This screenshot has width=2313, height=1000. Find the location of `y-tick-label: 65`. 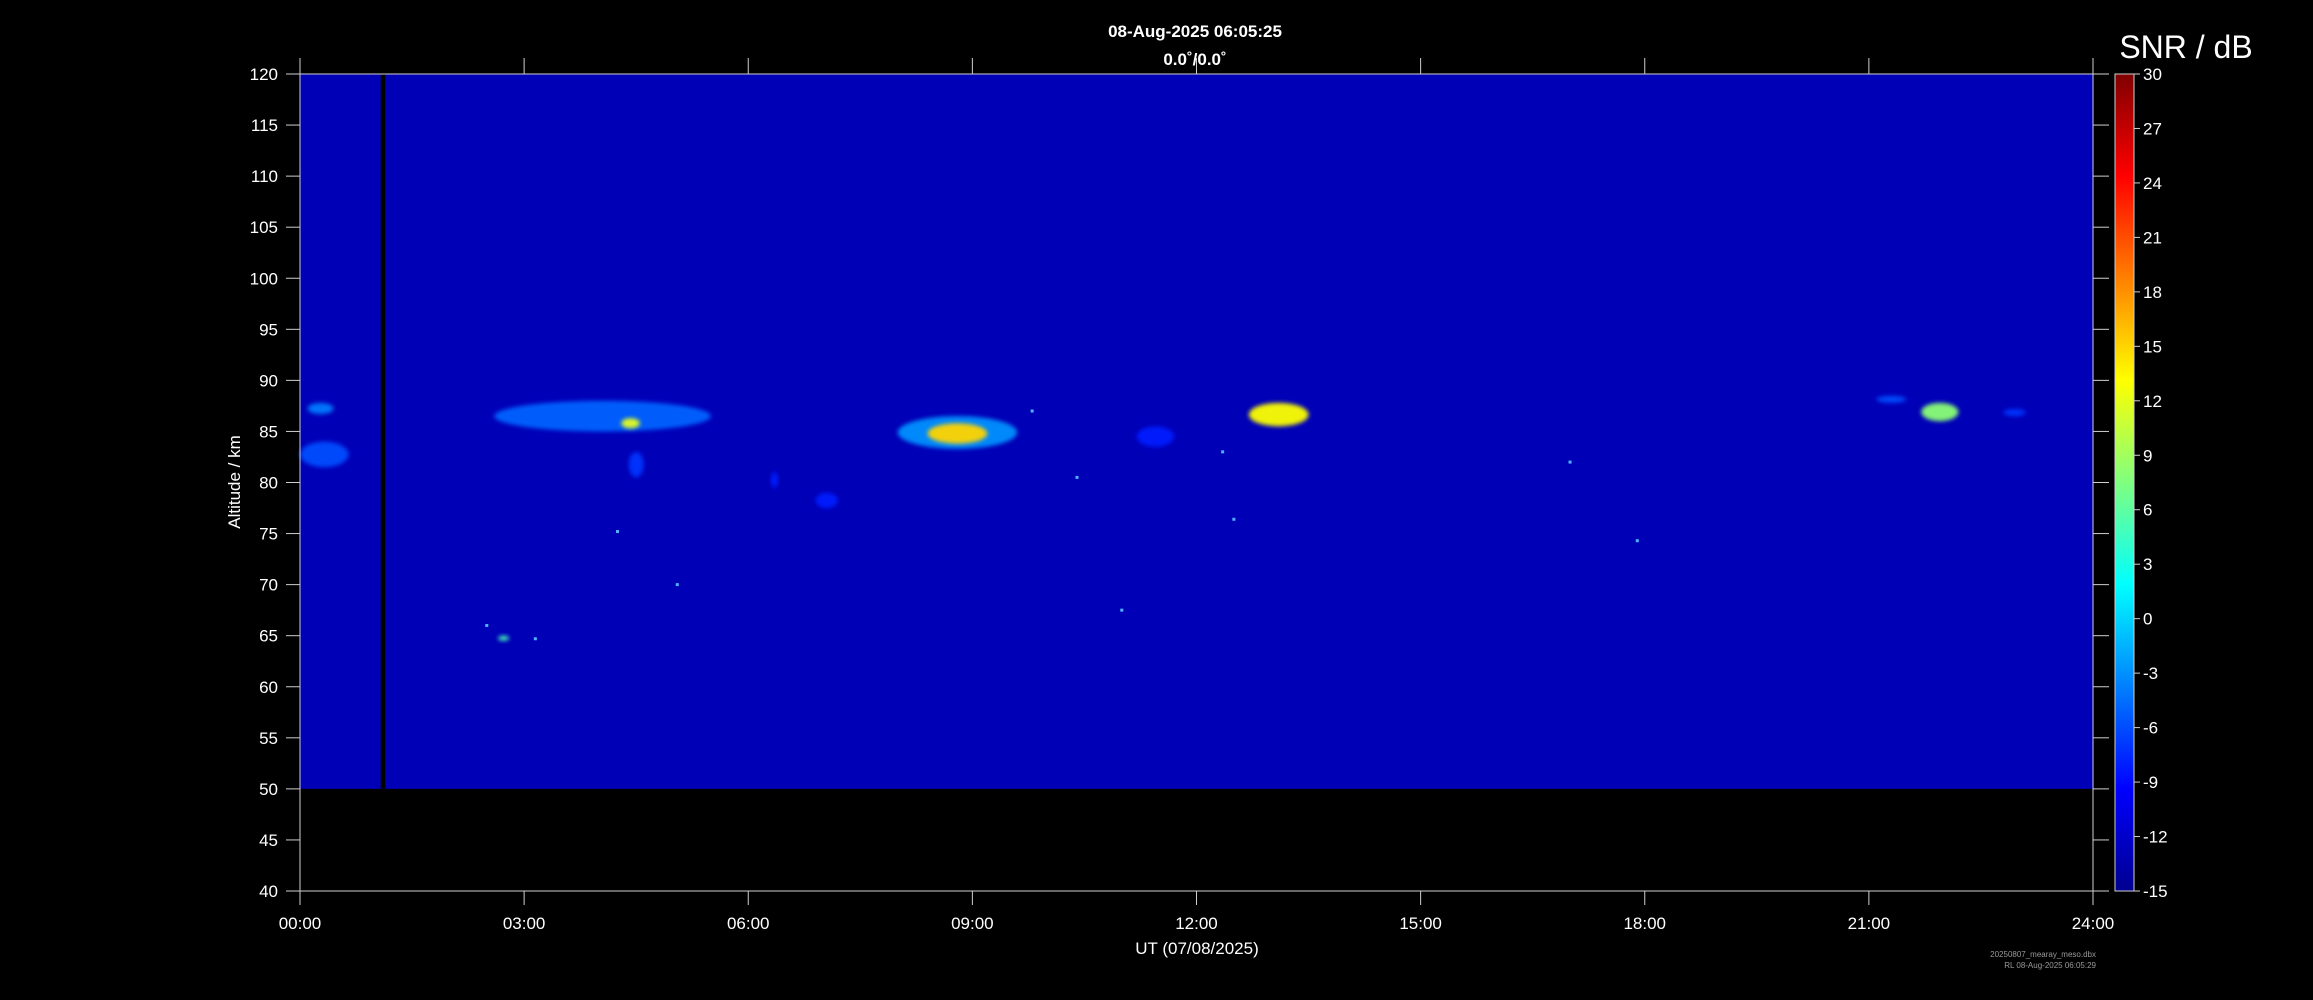

y-tick-label: 65 is located at coordinates (268, 636).